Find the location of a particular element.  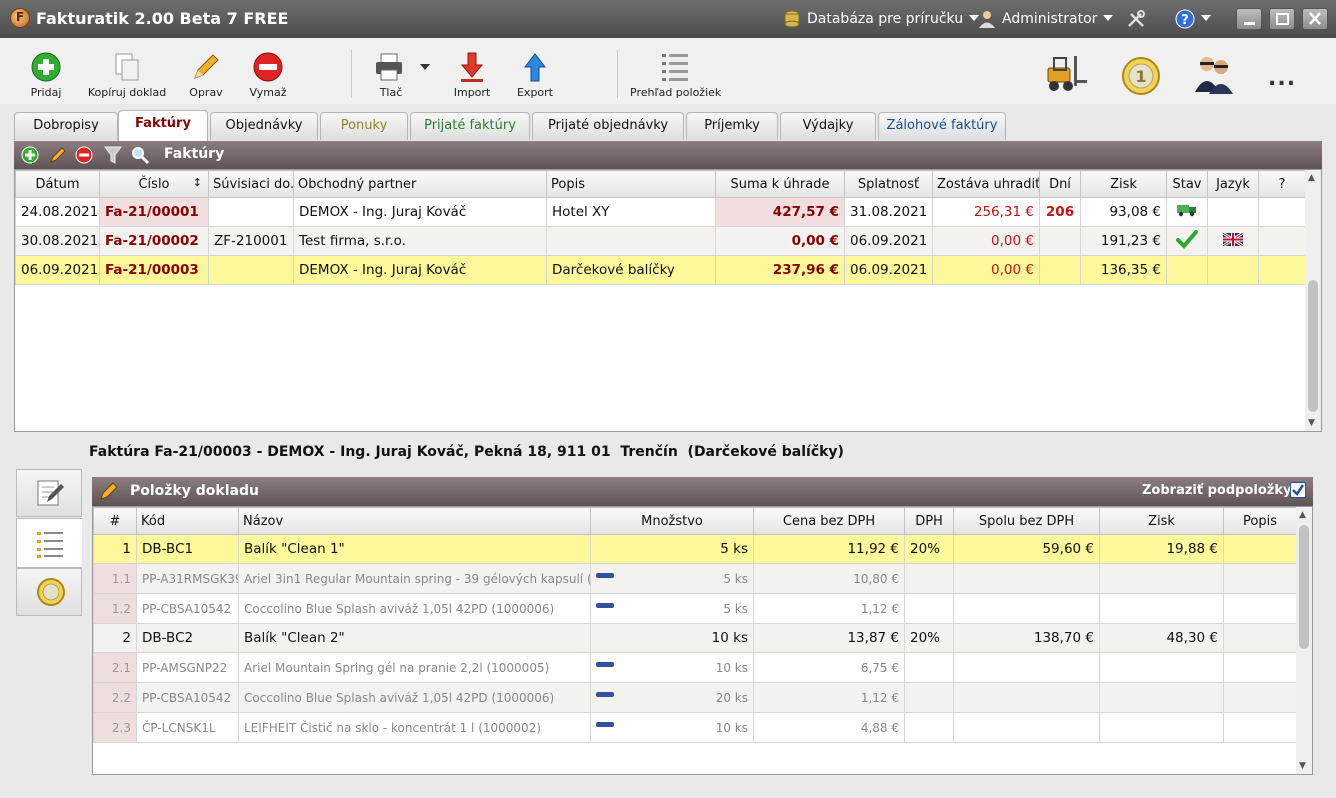

cell-price: 1,12 € is located at coordinates (829, 608).